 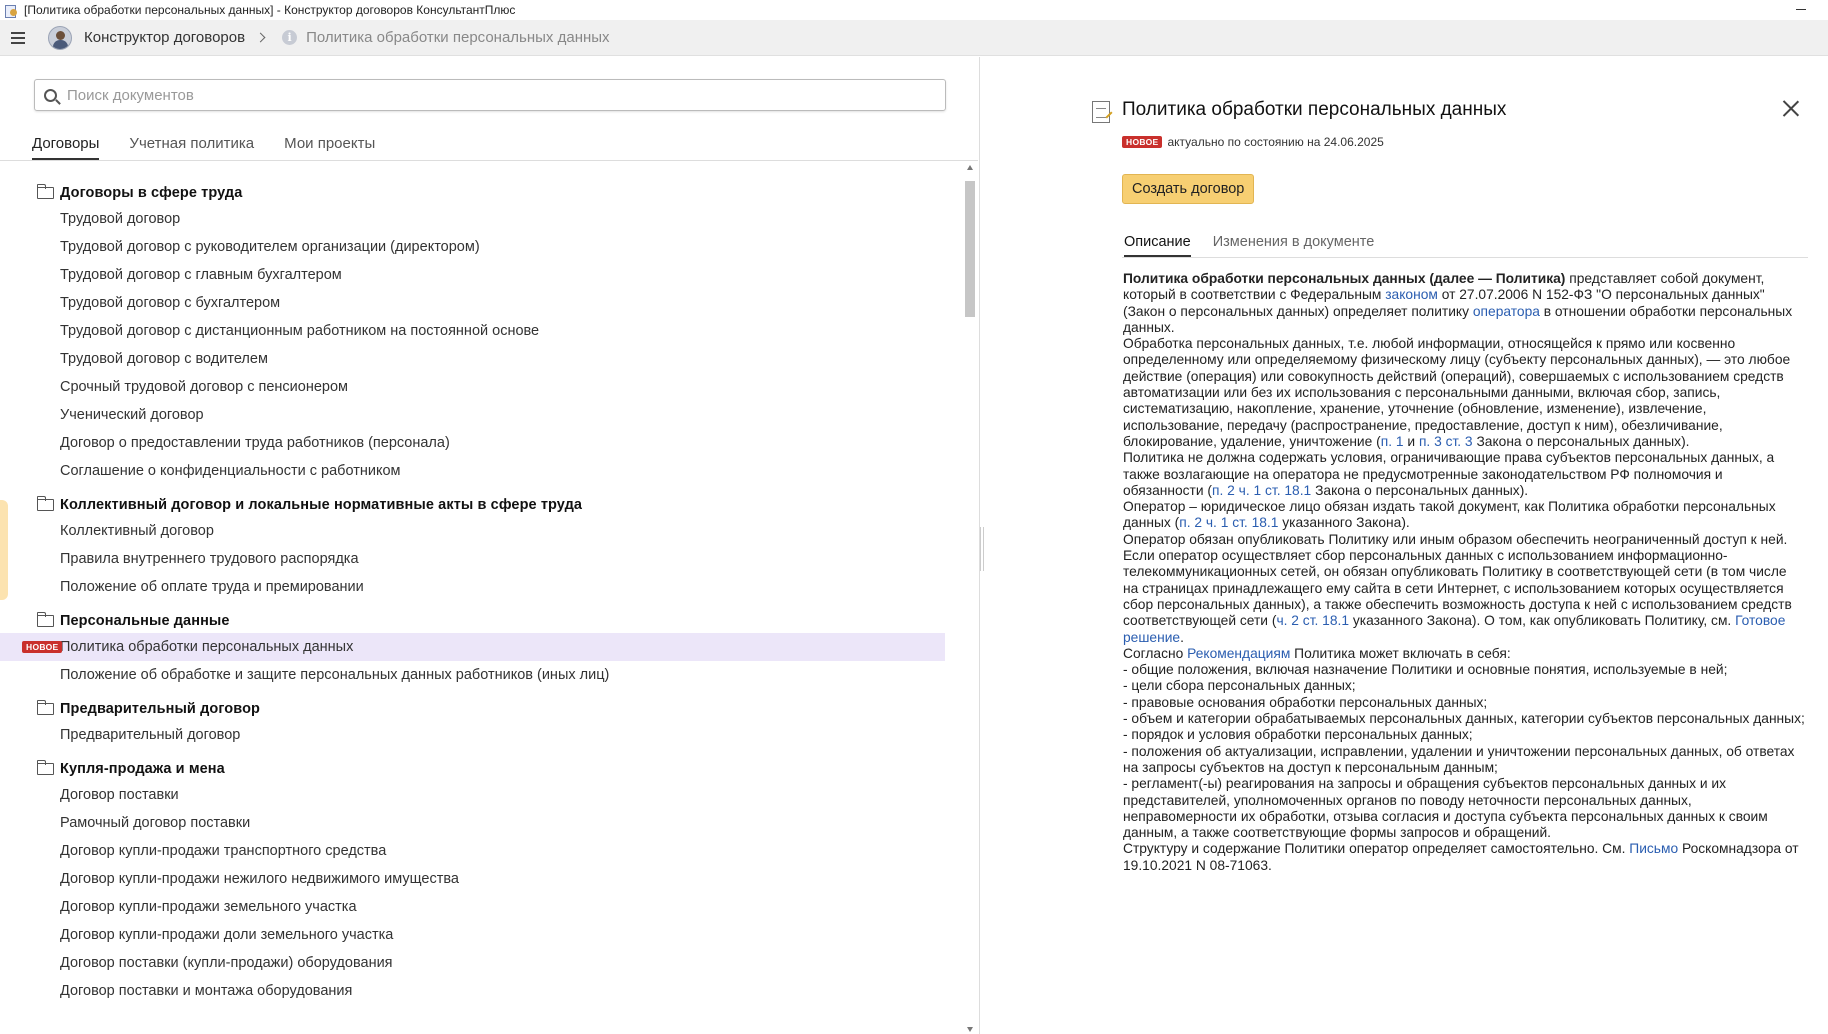 I want to click on tree-group: Предварительный договор, so click(x=480, y=709).